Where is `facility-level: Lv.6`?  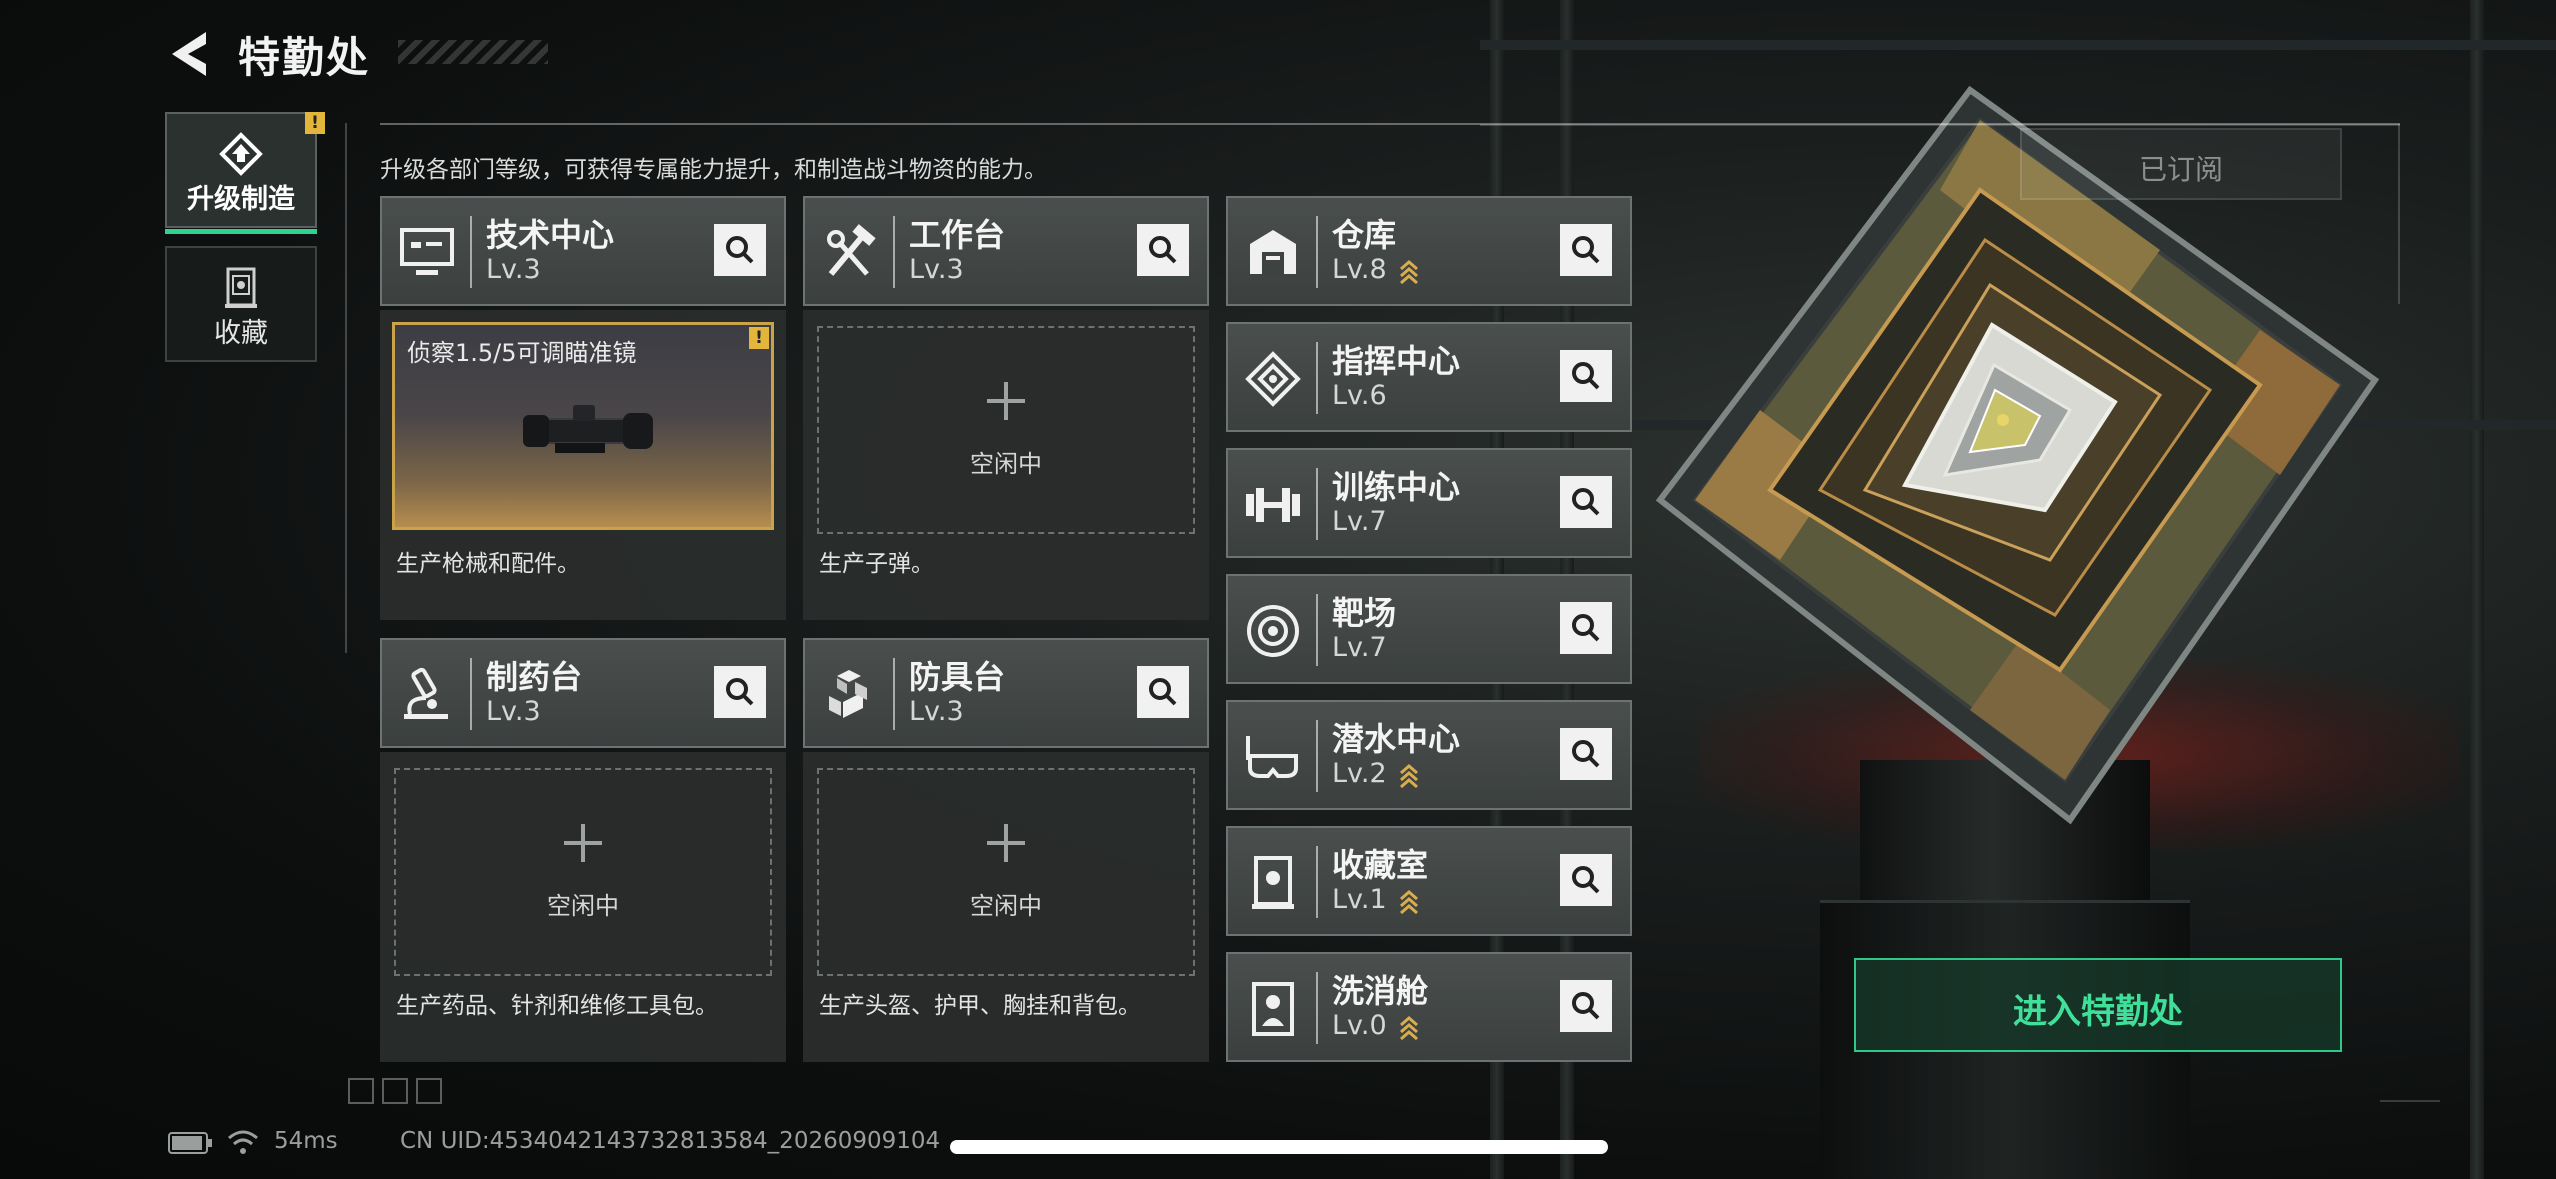
facility-level: Lv.6 is located at coordinates (1359, 395).